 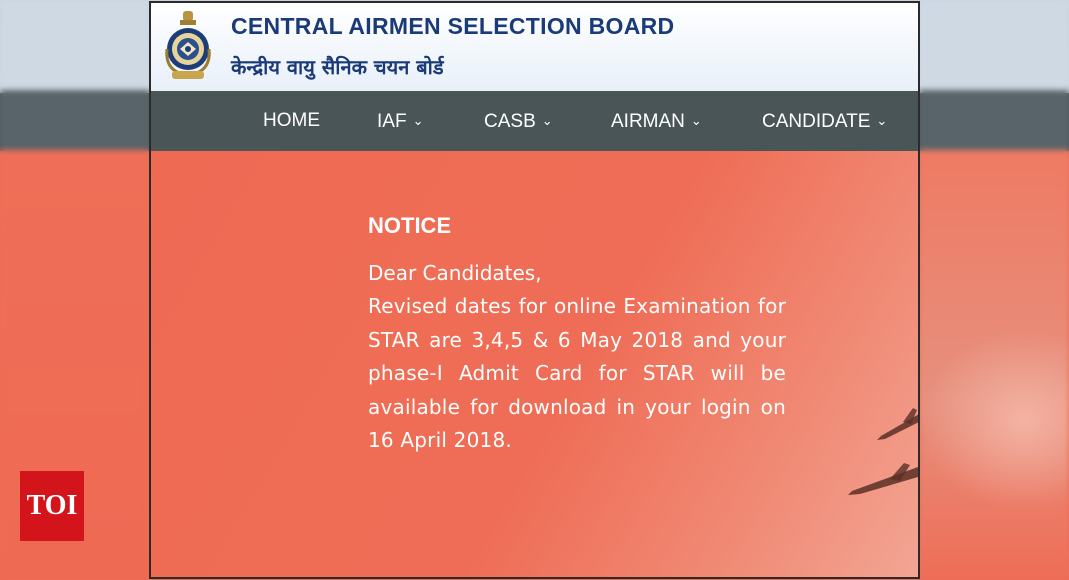 What do you see at coordinates (188, 46) in the screenshot?
I see `iaf-emblem-icon` at bounding box center [188, 46].